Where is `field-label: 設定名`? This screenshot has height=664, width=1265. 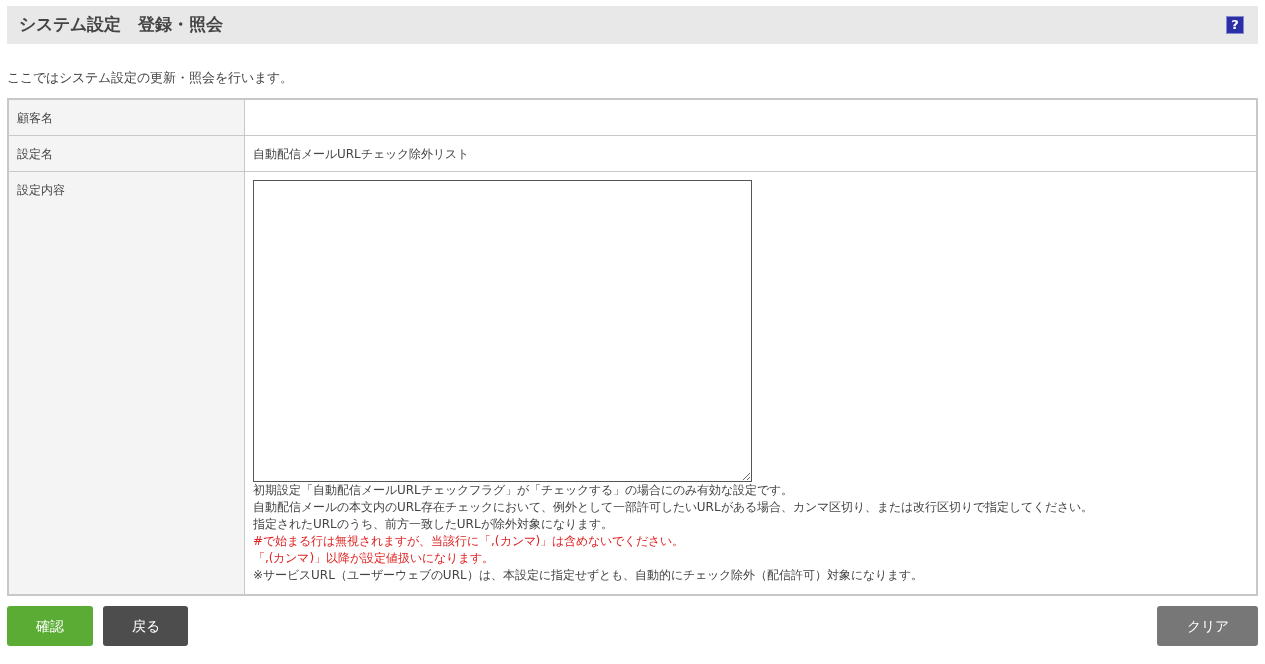 field-label: 設定名 is located at coordinates (127, 153).